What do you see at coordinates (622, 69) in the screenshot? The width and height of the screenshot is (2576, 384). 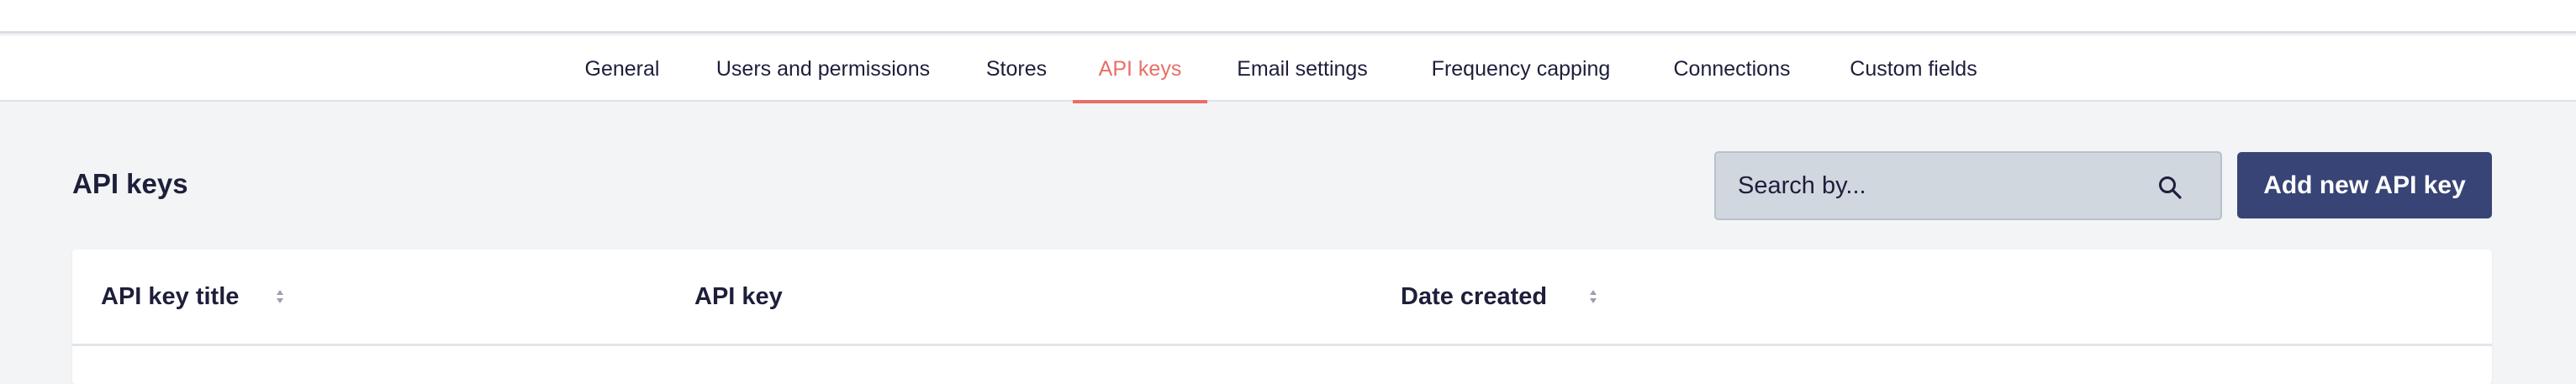 I see `tab-general: General` at bounding box center [622, 69].